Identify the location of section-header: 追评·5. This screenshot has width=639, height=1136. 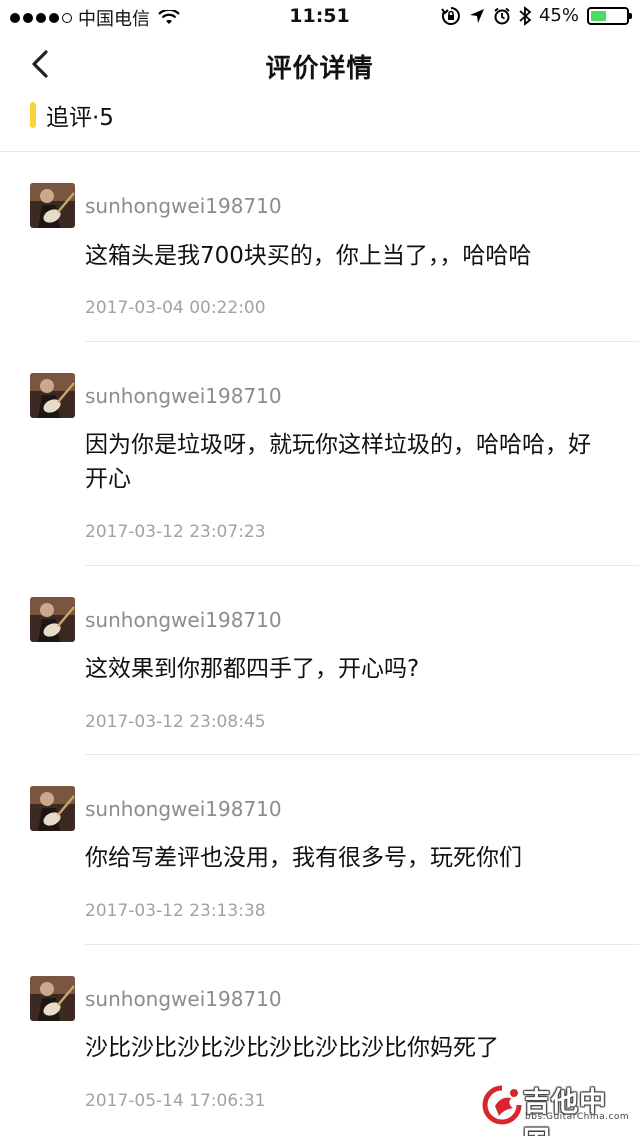
(72, 115).